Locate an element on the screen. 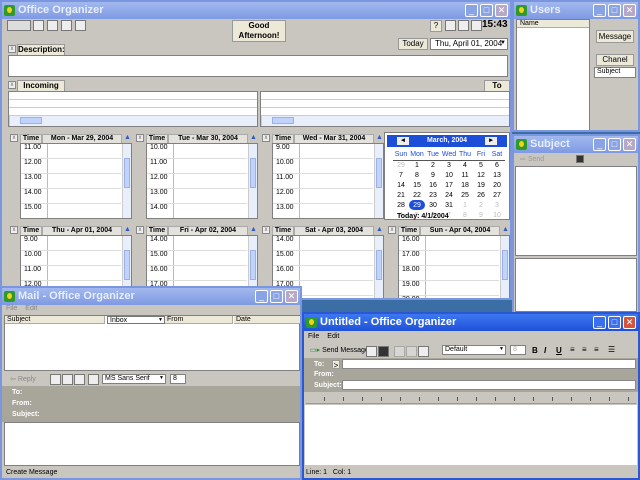 Image resolution: width=640 pixels, height=480 pixels. close-button: ✕ is located at coordinates (629, 10).